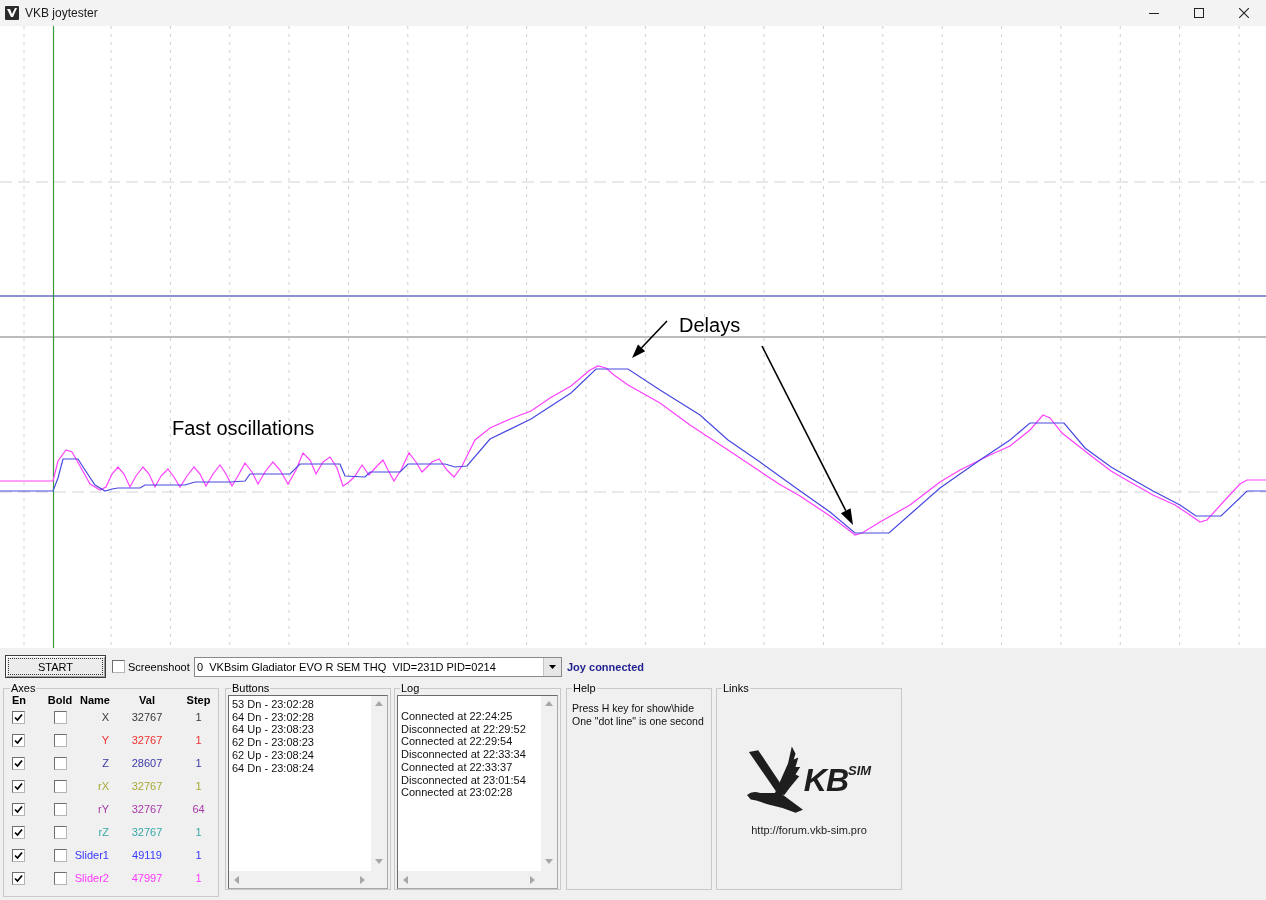  Describe the element at coordinates (147, 855) in the screenshot. I see `axis-value: 49119` at that location.